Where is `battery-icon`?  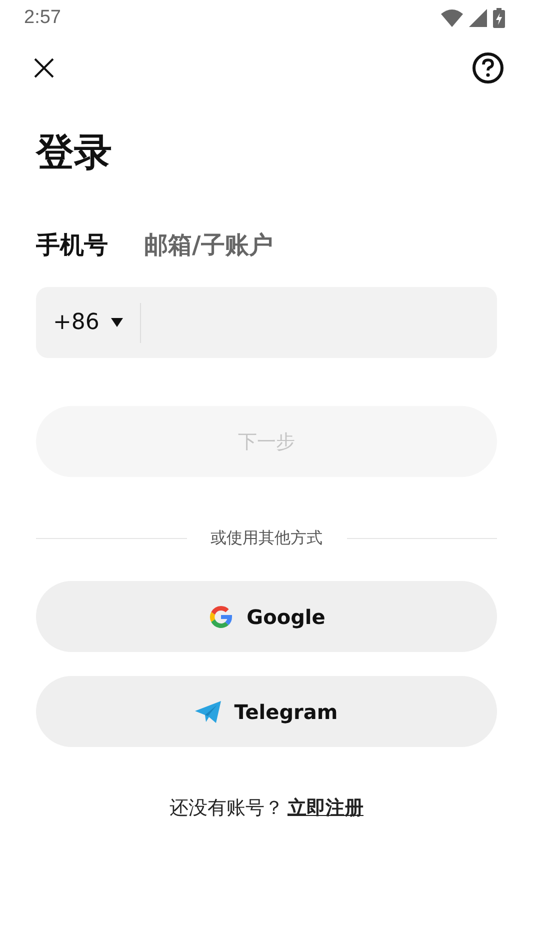 battery-icon is located at coordinates (499, 18).